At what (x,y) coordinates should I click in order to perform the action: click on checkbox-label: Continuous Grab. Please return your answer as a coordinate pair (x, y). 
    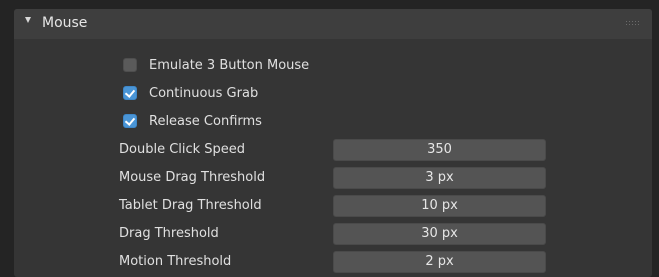
    Looking at the image, I should click on (204, 93).